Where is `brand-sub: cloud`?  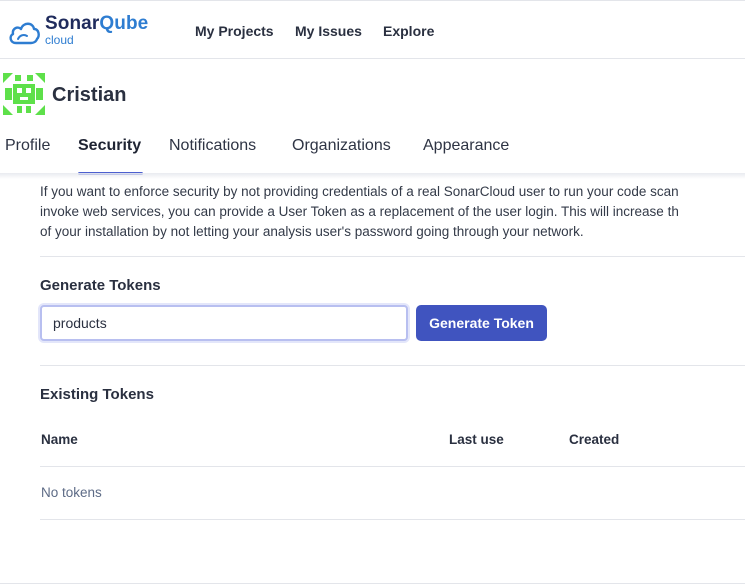 brand-sub: cloud is located at coordinates (59, 40).